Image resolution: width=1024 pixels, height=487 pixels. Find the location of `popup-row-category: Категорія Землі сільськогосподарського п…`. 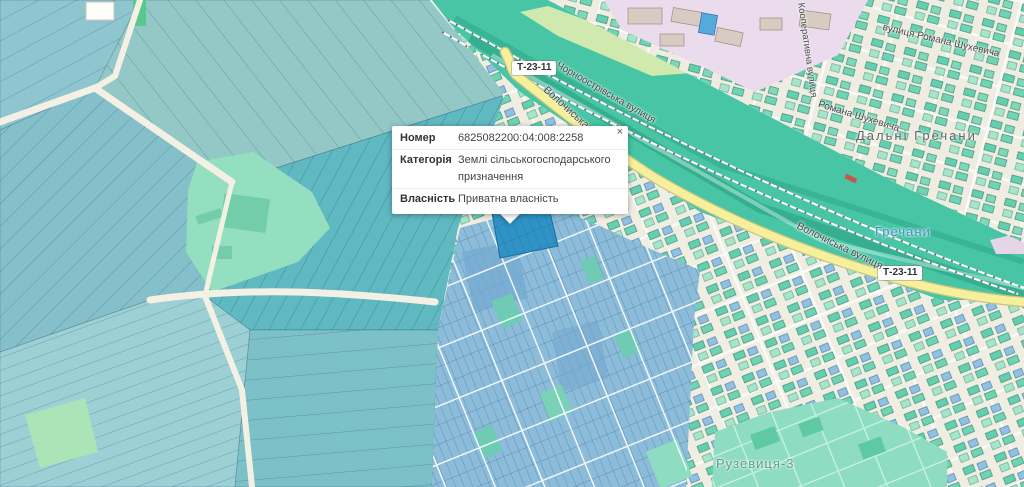

popup-row-category: Категорія Землі сільськогосподарського п… is located at coordinates (510, 168).